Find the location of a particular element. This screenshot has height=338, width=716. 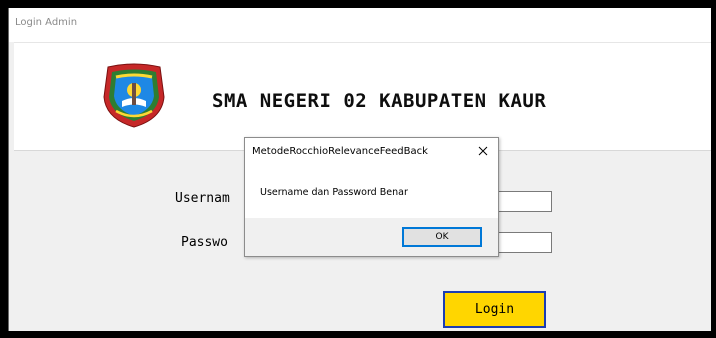

login-button: Login is located at coordinates (494, 309).